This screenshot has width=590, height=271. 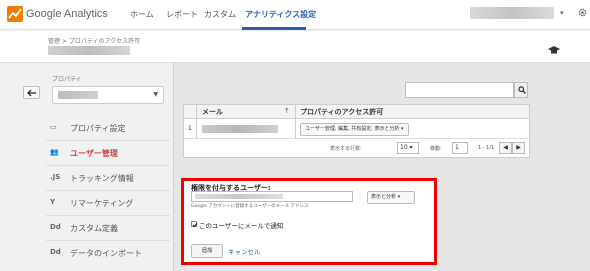 I want to click on search-input, so click(x=459, y=90).